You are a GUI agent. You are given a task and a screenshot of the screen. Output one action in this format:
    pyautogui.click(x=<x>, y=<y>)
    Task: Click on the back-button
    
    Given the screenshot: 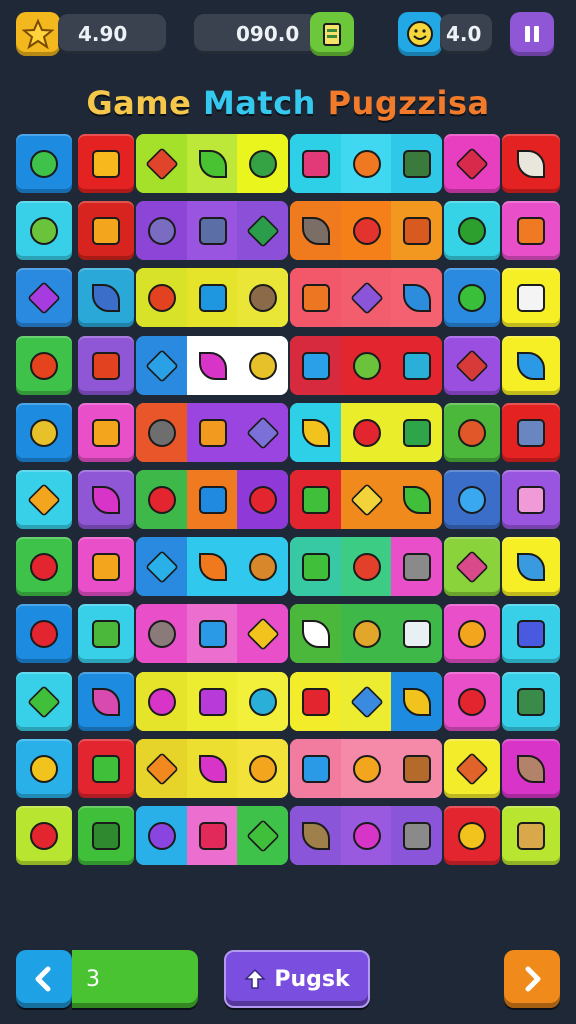 What is the action you would take?
    pyautogui.click(x=44, y=979)
    